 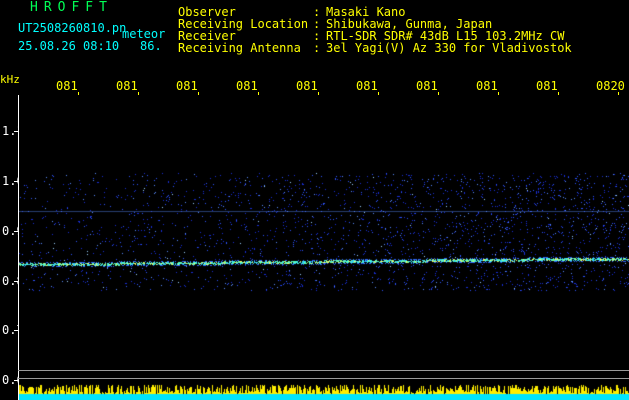 I want to click on datetime-label: 25.08.26 08:10, so click(x=69, y=46).